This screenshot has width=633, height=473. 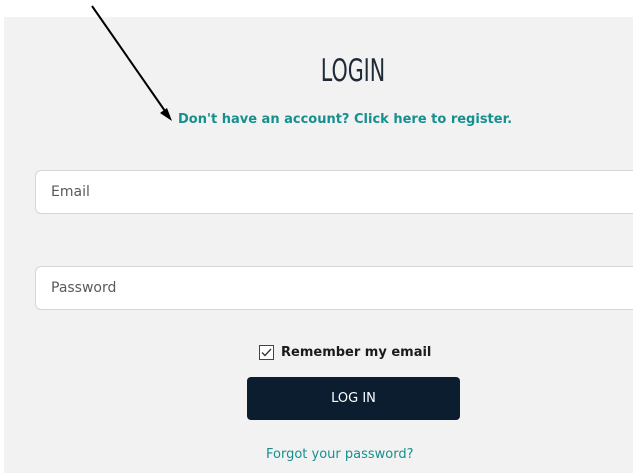 I want to click on remember-email-toggle: Remember my email, so click(x=345, y=352).